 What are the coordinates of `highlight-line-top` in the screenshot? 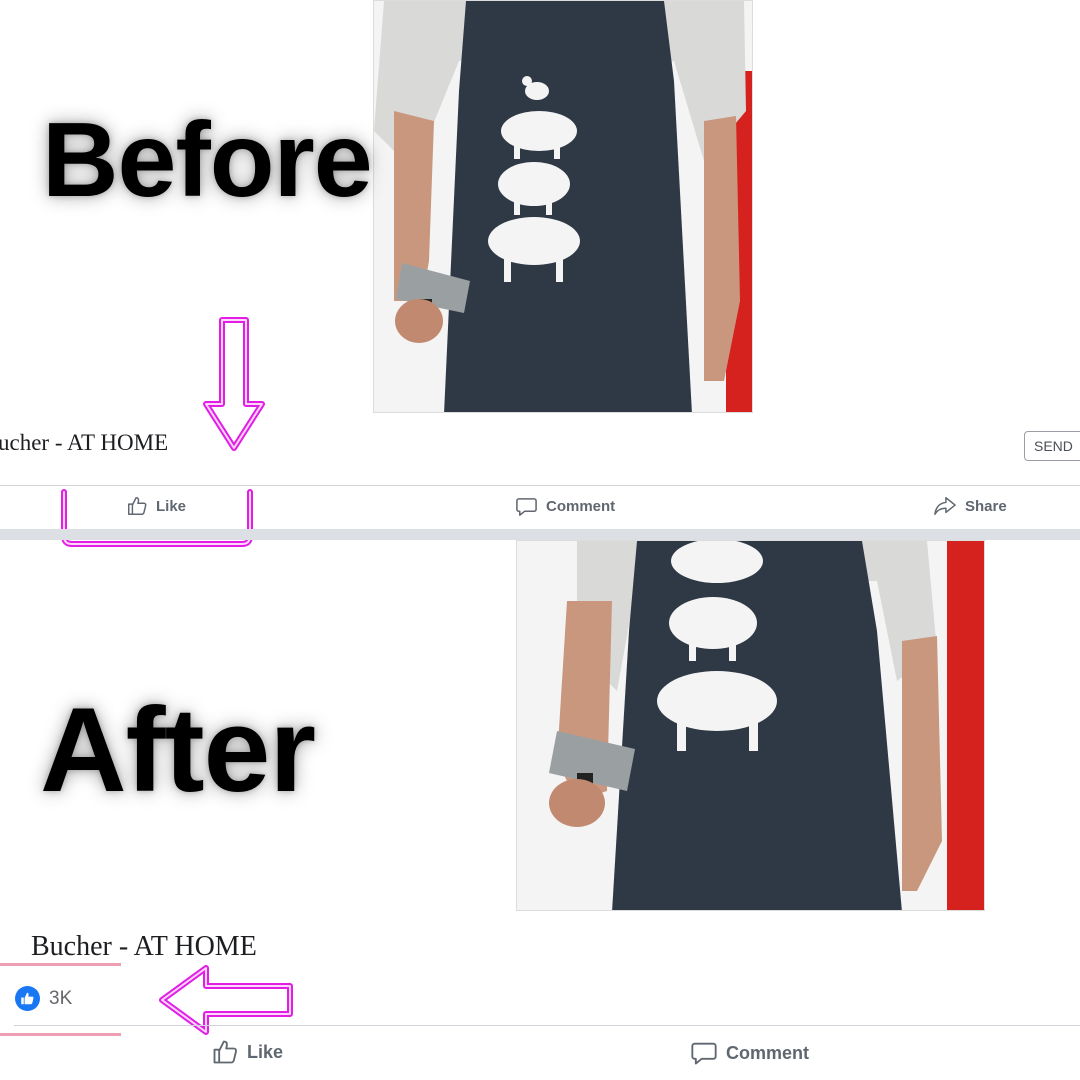 It's located at (60, 964).